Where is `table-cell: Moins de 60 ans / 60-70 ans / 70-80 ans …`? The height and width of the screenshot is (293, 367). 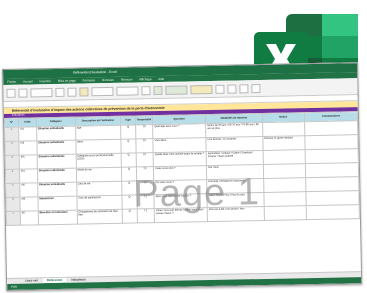
table-cell: Moins de 60 ans / 60-70 ans / 70-80 ans … is located at coordinates (234, 130).